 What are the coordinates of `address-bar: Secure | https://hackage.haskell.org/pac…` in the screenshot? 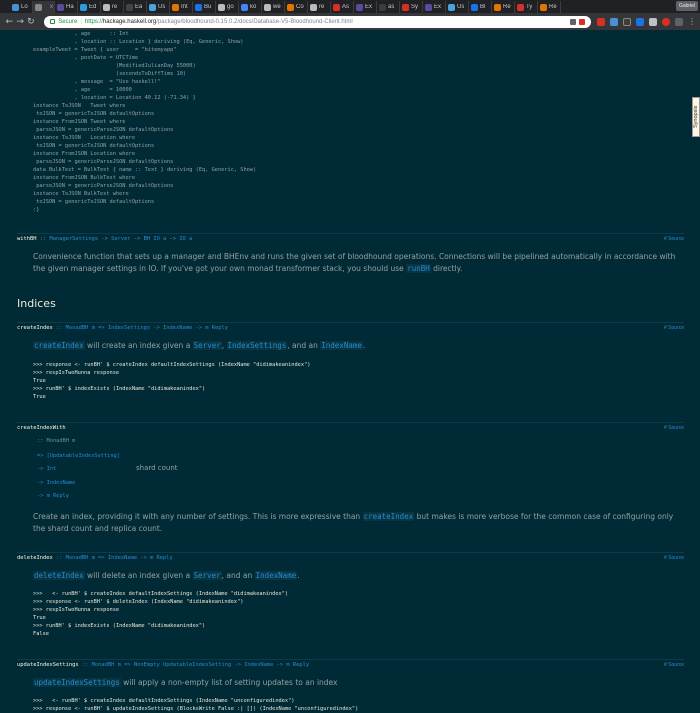 It's located at (317, 21).